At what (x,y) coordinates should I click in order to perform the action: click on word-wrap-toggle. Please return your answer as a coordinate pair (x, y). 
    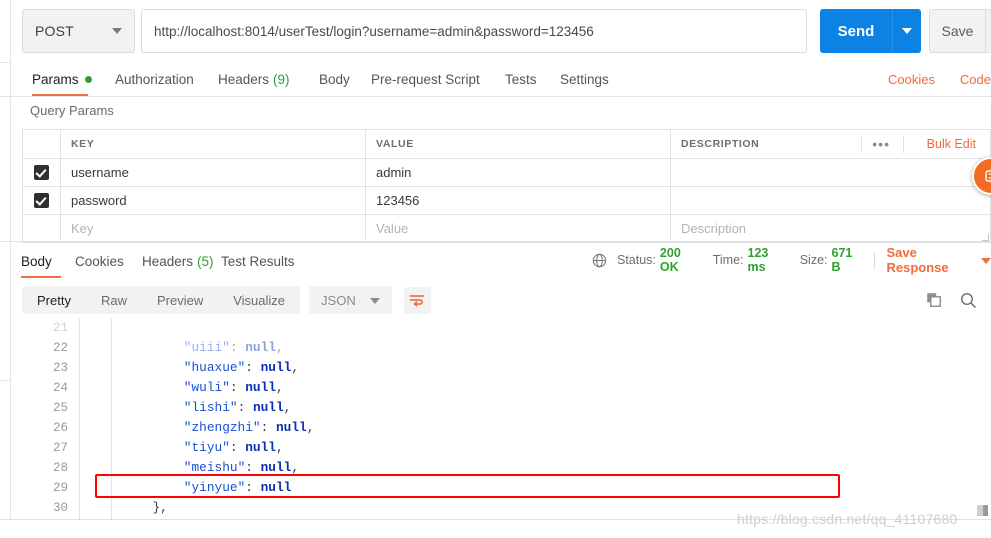
    Looking at the image, I should click on (417, 300).